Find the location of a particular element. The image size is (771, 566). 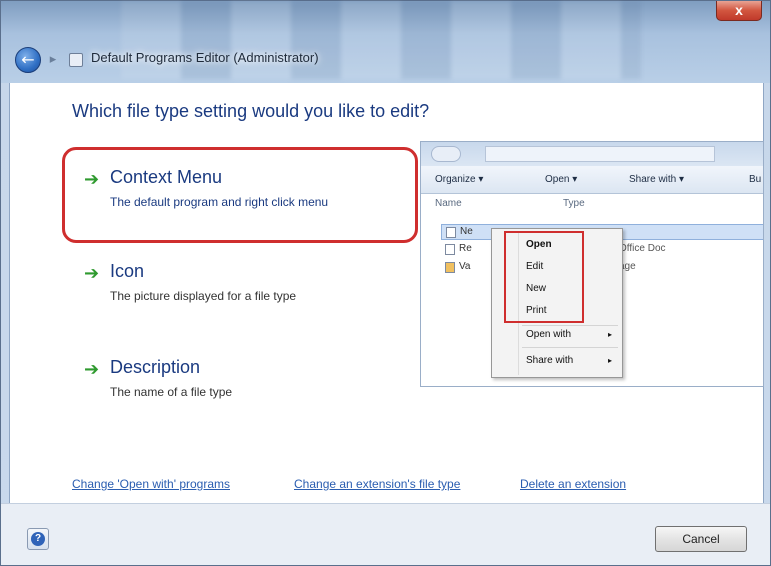

option-title: Description is located at coordinates (155, 367).